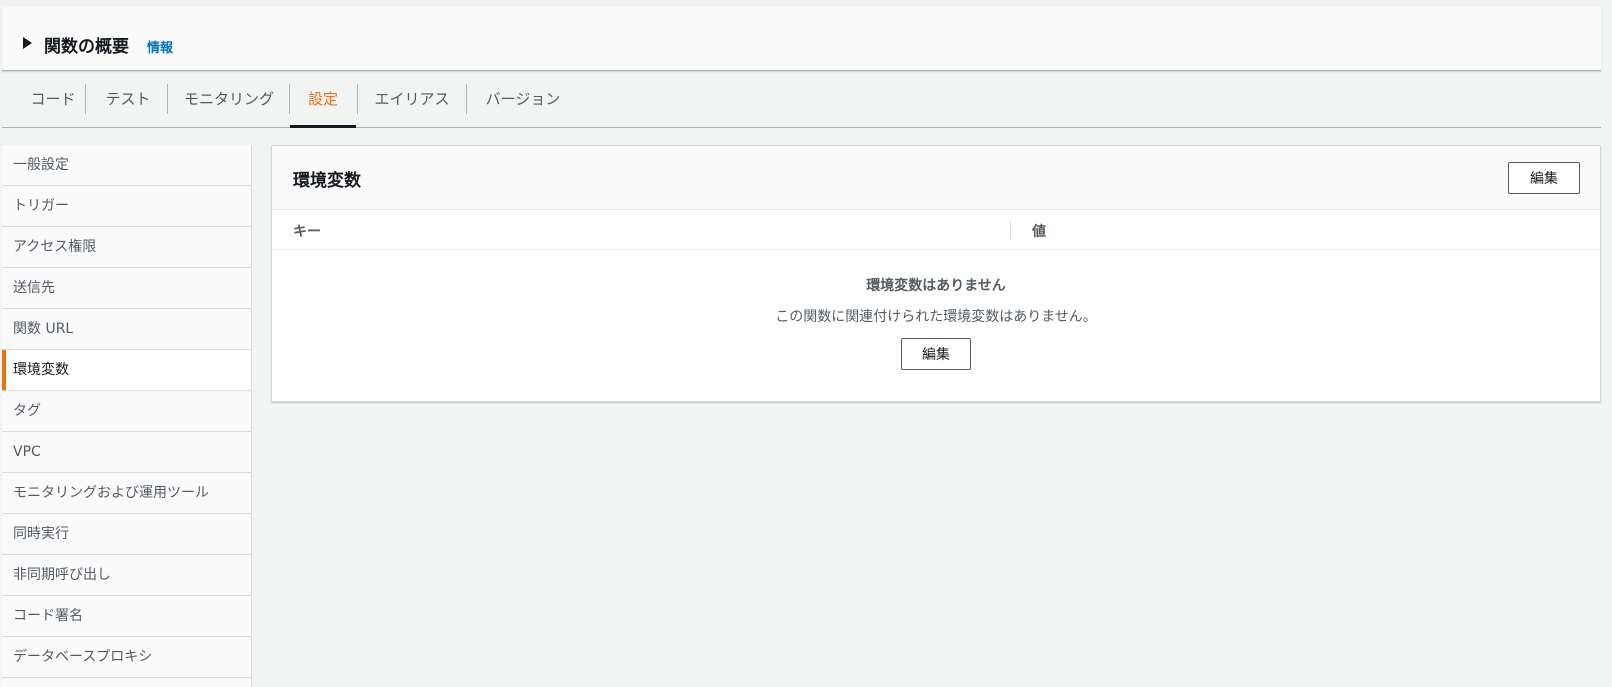 This screenshot has width=1612, height=687. What do you see at coordinates (160, 46) in the screenshot?
I see `info-link: 情報` at bounding box center [160, 46].